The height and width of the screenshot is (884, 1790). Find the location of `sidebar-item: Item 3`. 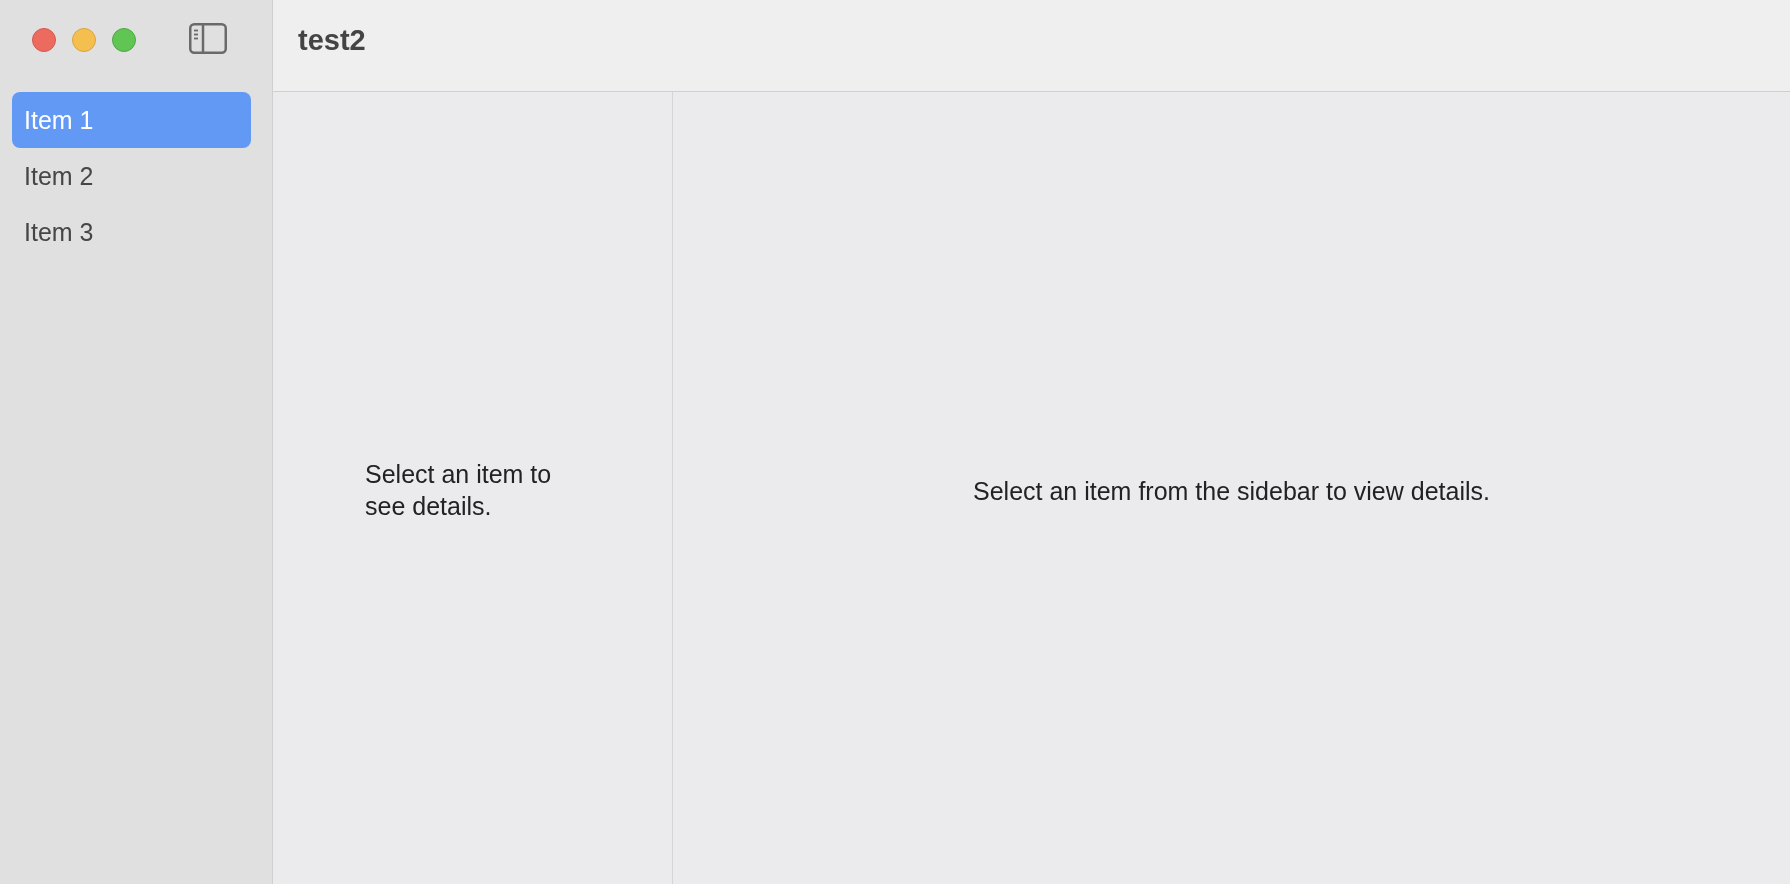

sidebar-item: Item 3 is located at coordinates (131, 232).